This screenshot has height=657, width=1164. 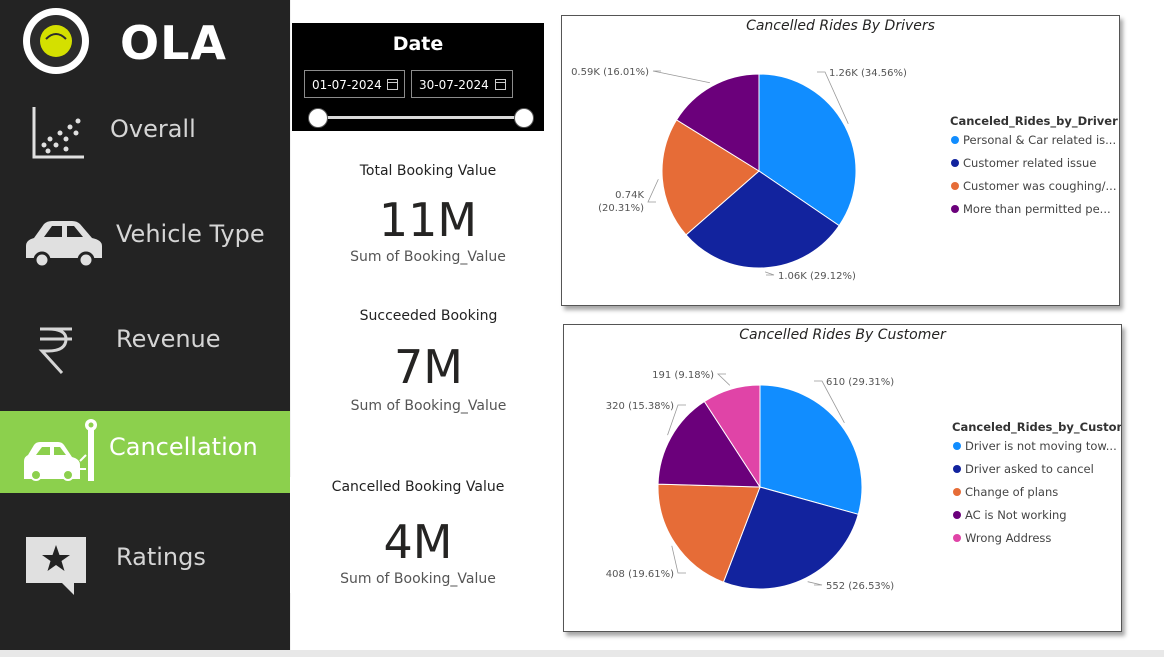 I want to click on sidebar-item-label: Overall, so click(x=153, y=129).